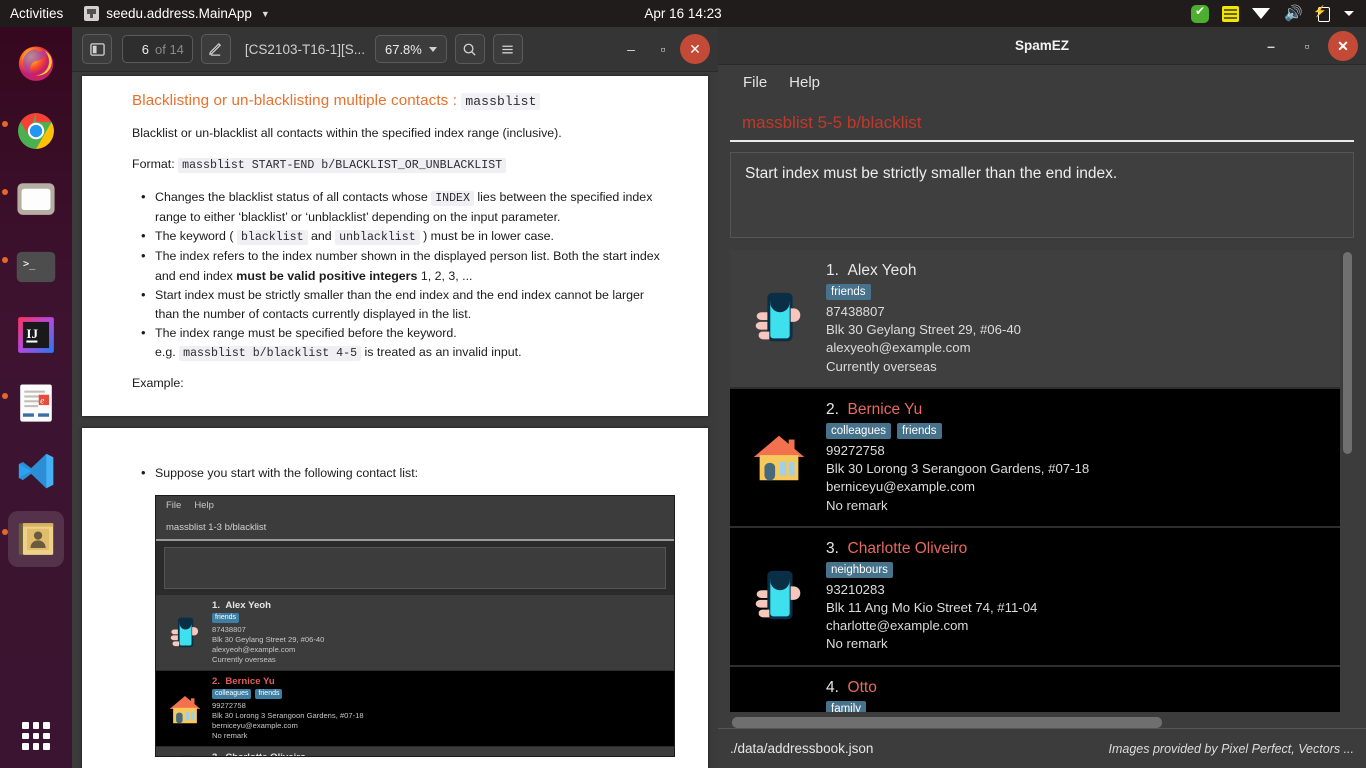  I want to click on dock-item-terminal: >_, so click(36, 267).